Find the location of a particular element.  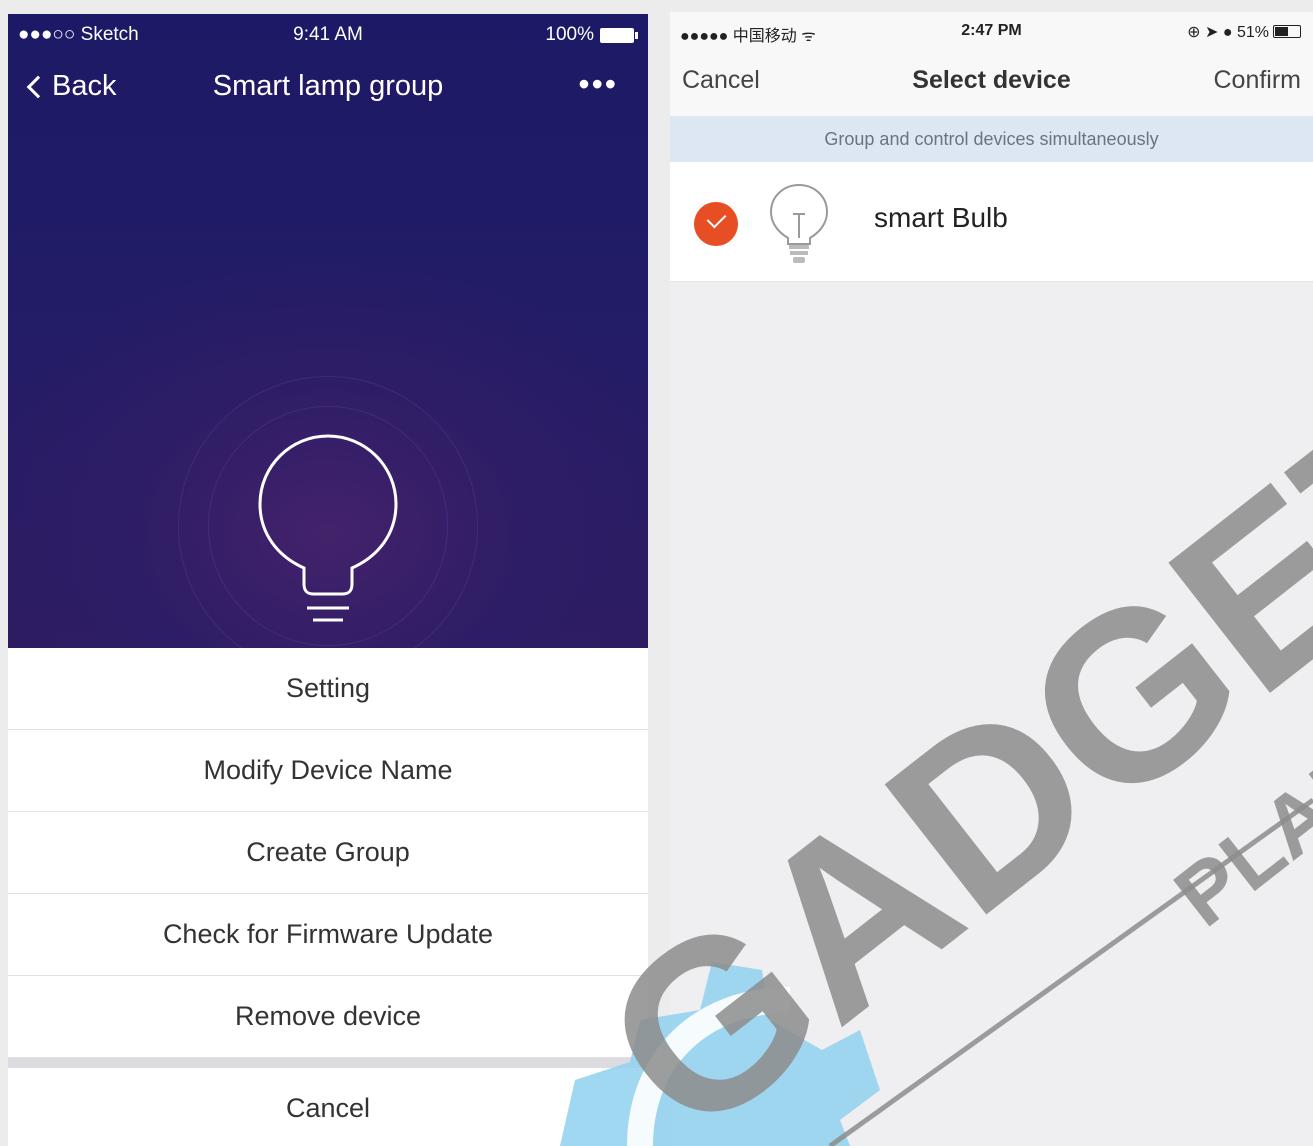

menu-item-modify-name: Modify Device Name is located at coordinates (328, 771).